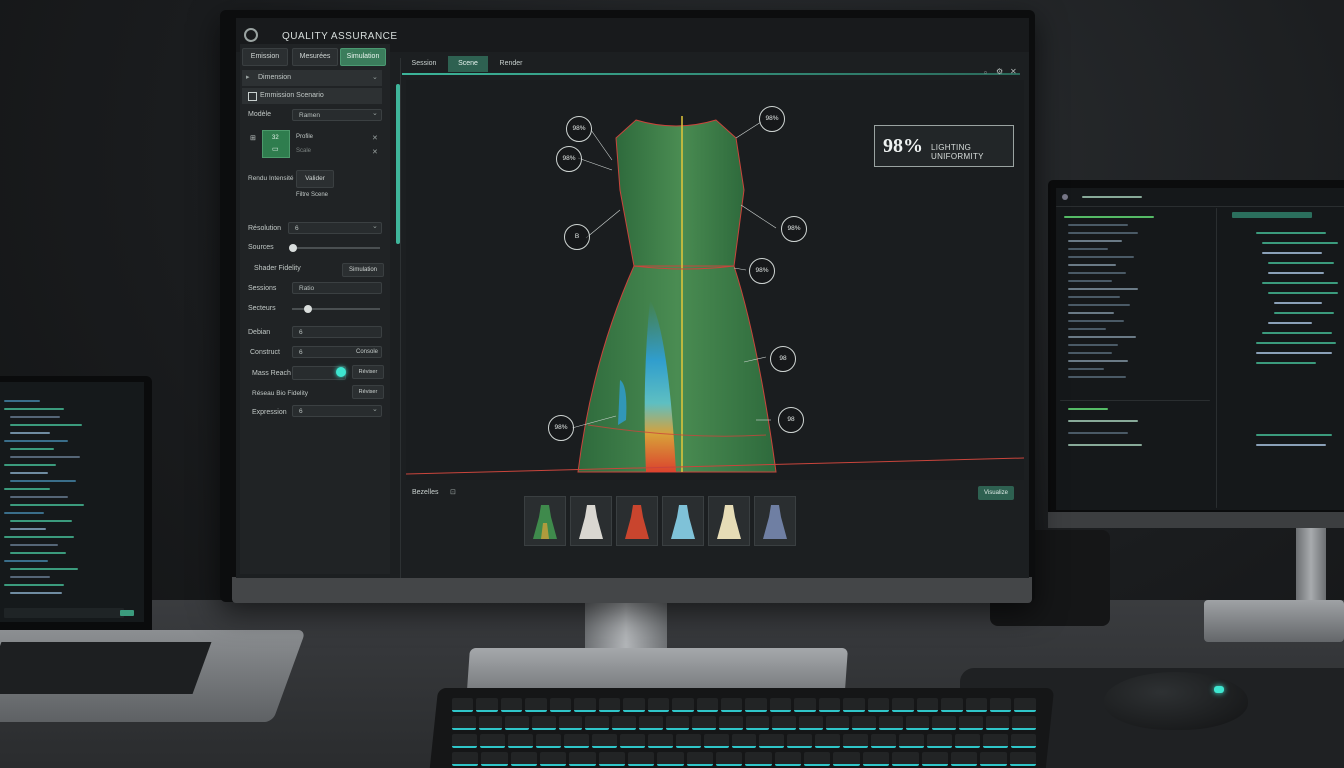  Describe the element at coordinates (680, 193) in the screenshot. I see `bodice` at that location.